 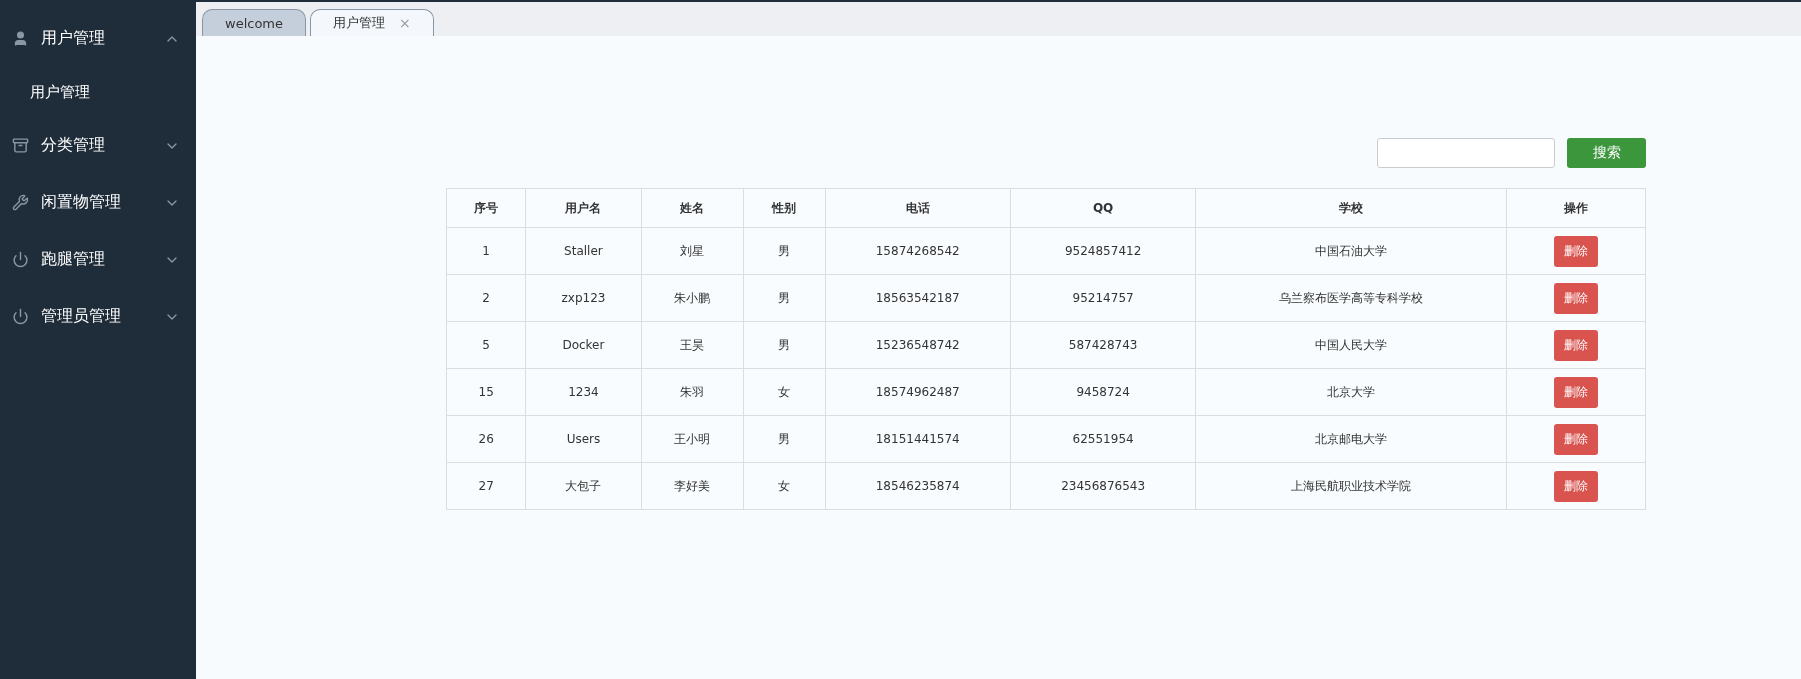 What do you see at coordinates (486, 345) in the screenshot?
I see `table-cell: 5` at bounding box center [486, 345].